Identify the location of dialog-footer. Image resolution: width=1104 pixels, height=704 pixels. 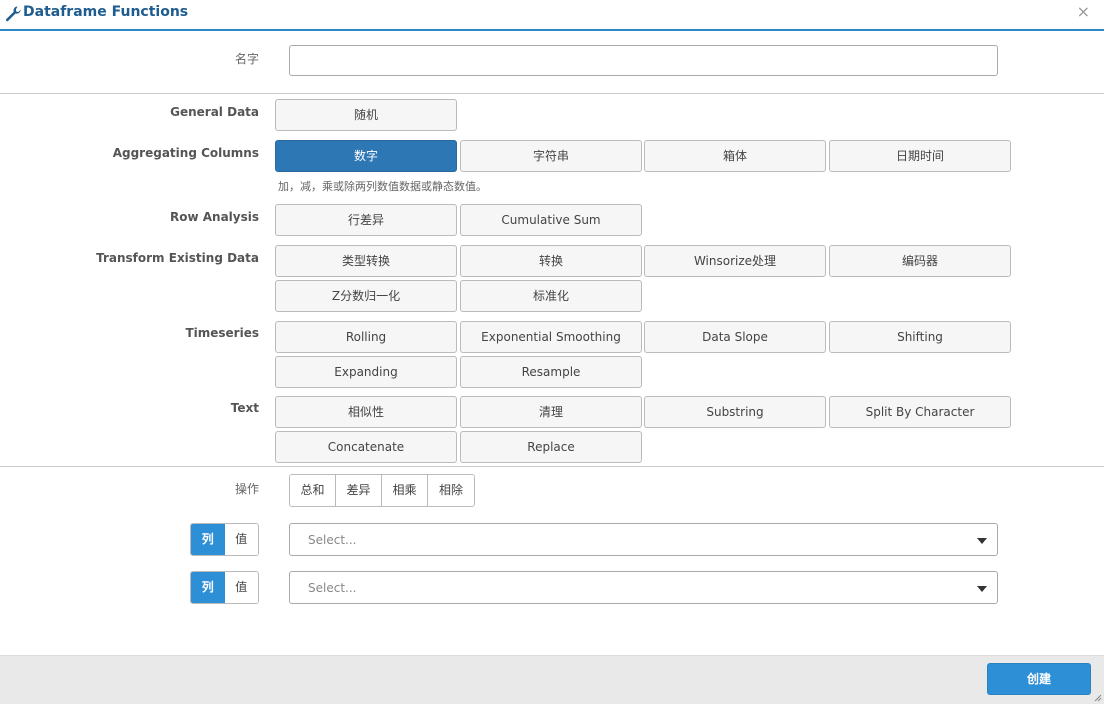
(552, 679).